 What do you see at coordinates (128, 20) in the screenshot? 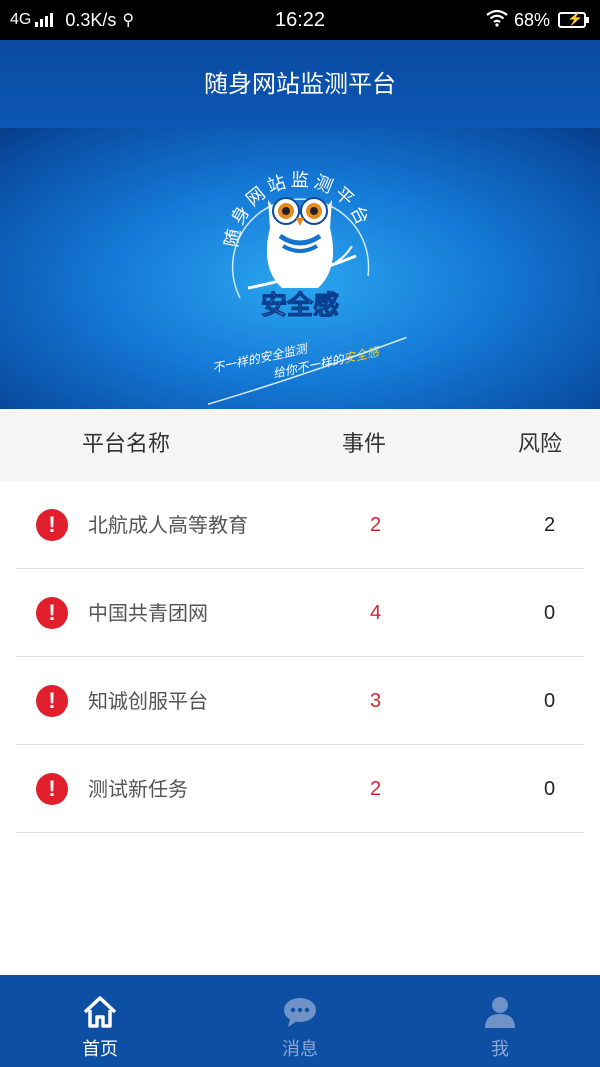
I see `usb-icon: ⚲` at bounding box center [128, 20].